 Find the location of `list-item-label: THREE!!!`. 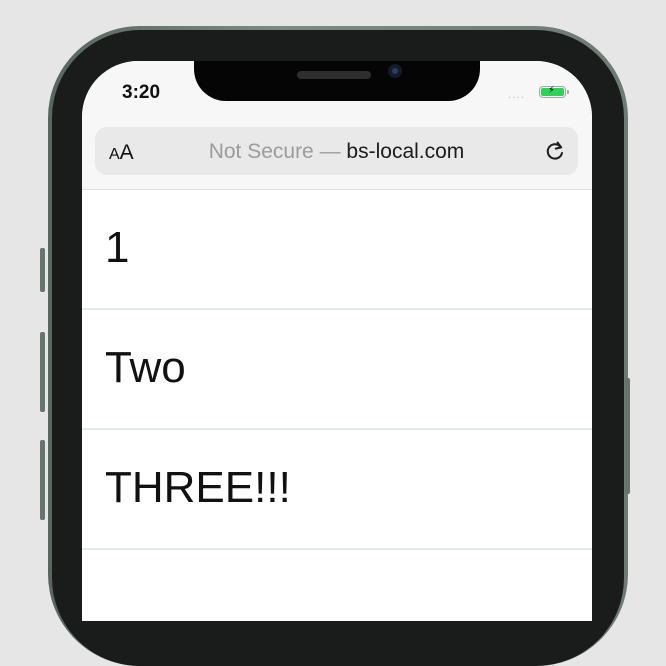

list-item-label: THREE!!! is located at coordinates (198, 487).